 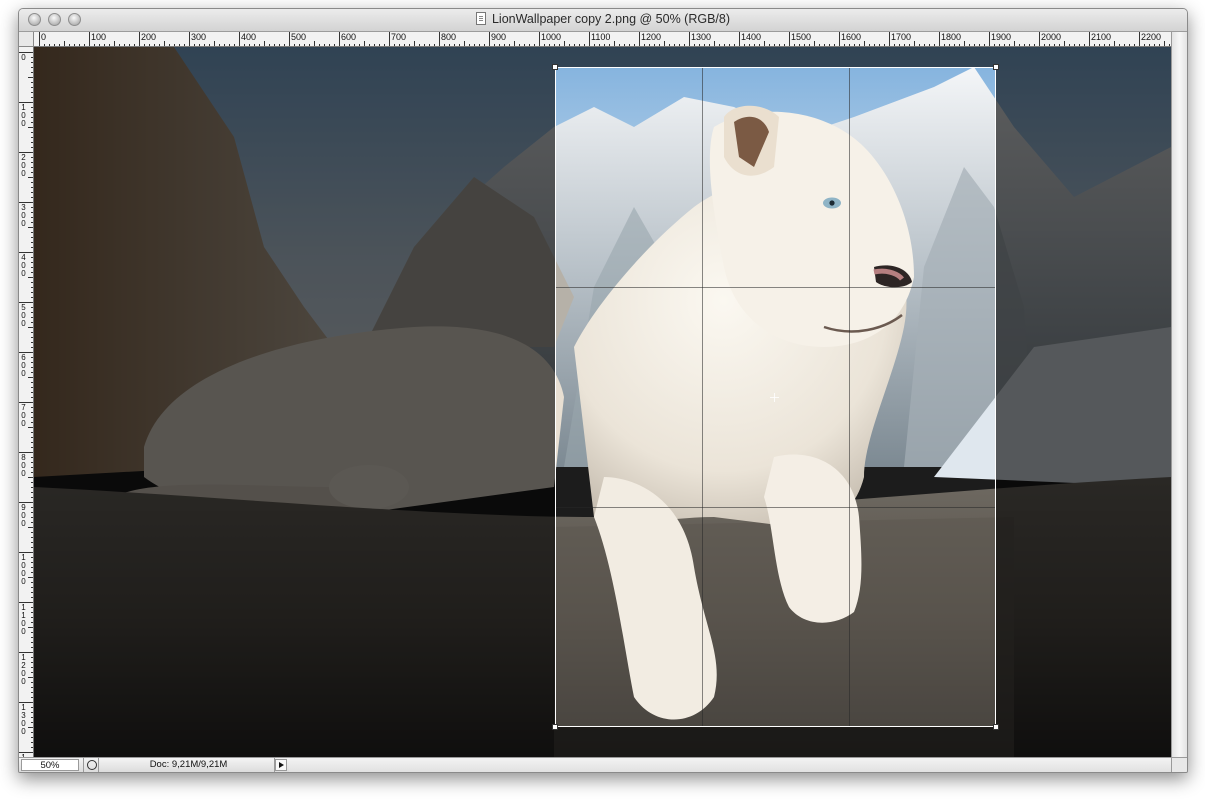 I want to click on window-resize-handle, so click(x=1179, y=764).